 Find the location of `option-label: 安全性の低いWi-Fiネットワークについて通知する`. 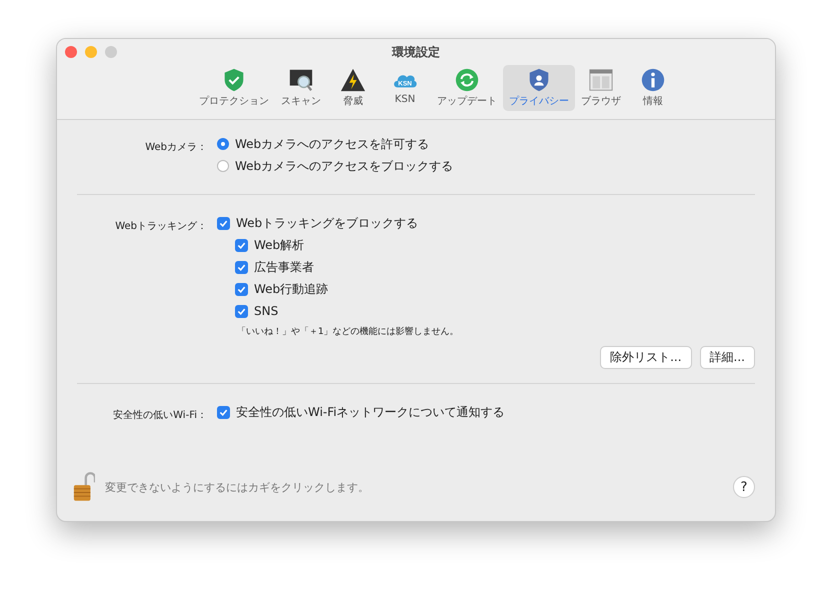

option-label: 安全性の低いWi-Fiネットワークについて通知する is located at coordinates (370, 412).